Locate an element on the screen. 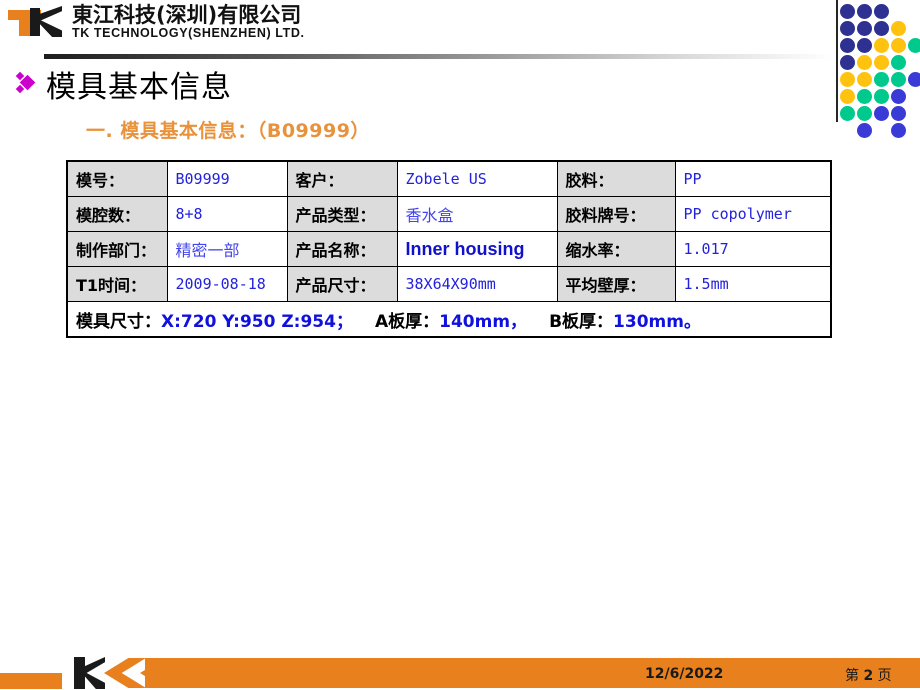 The width and height of the screenshot is (920, 690). cell-label-resin: 胶料： is located at coordinates (616, 178).